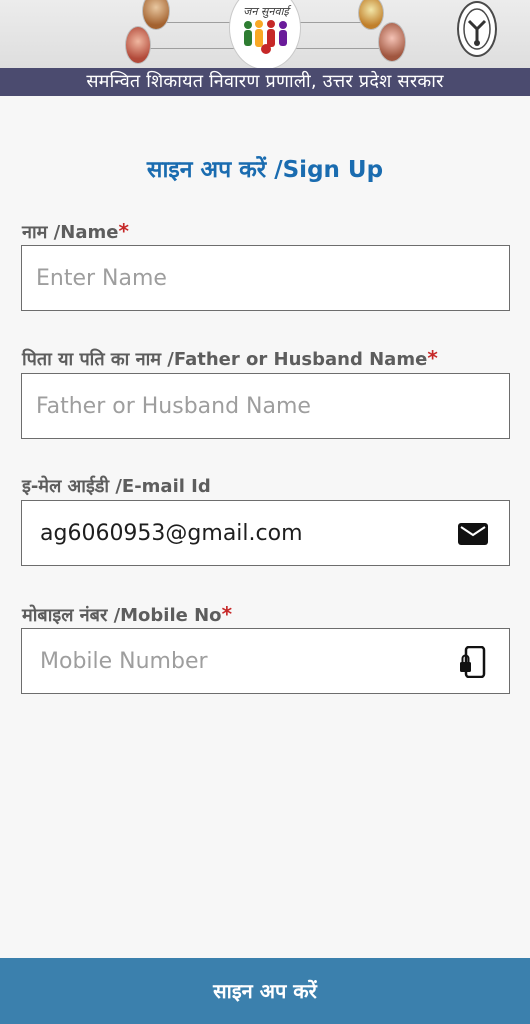  I want to click on name-input, so click(251, 278).